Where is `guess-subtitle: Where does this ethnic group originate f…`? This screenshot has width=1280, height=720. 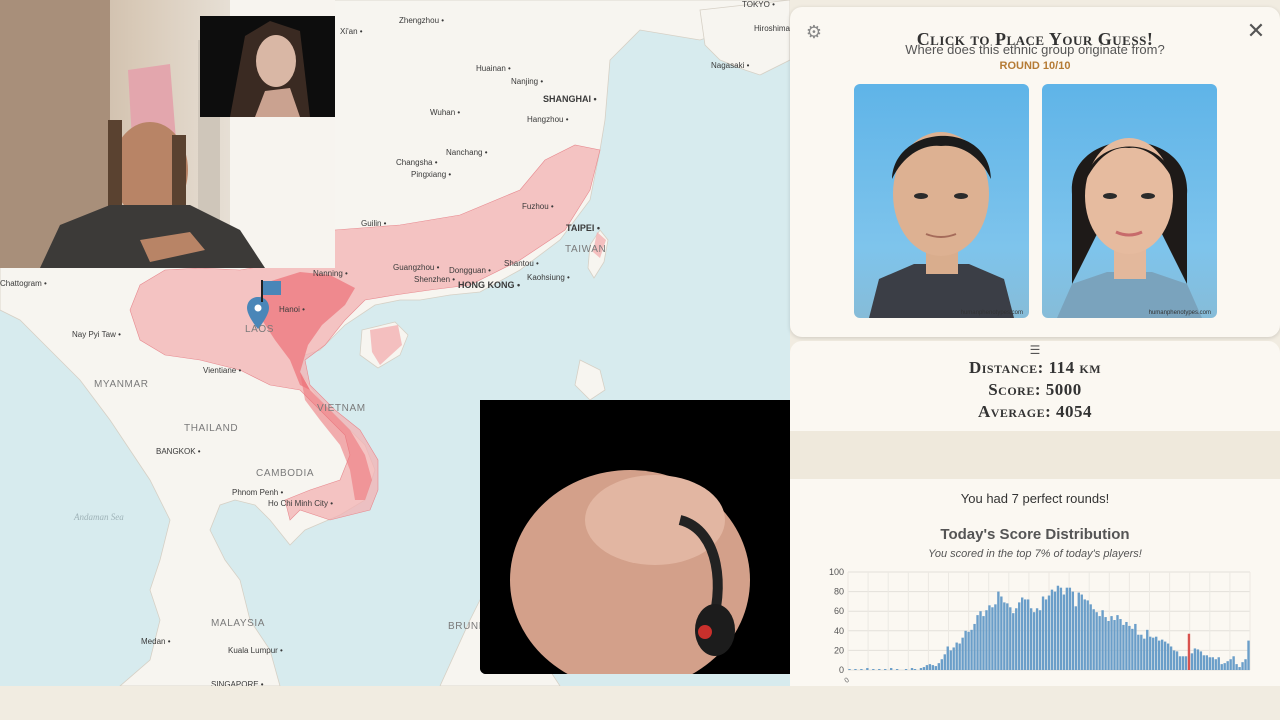
guess-subtitle: Where does this ethnic group originate f… is located at coordinates (1035, 49).